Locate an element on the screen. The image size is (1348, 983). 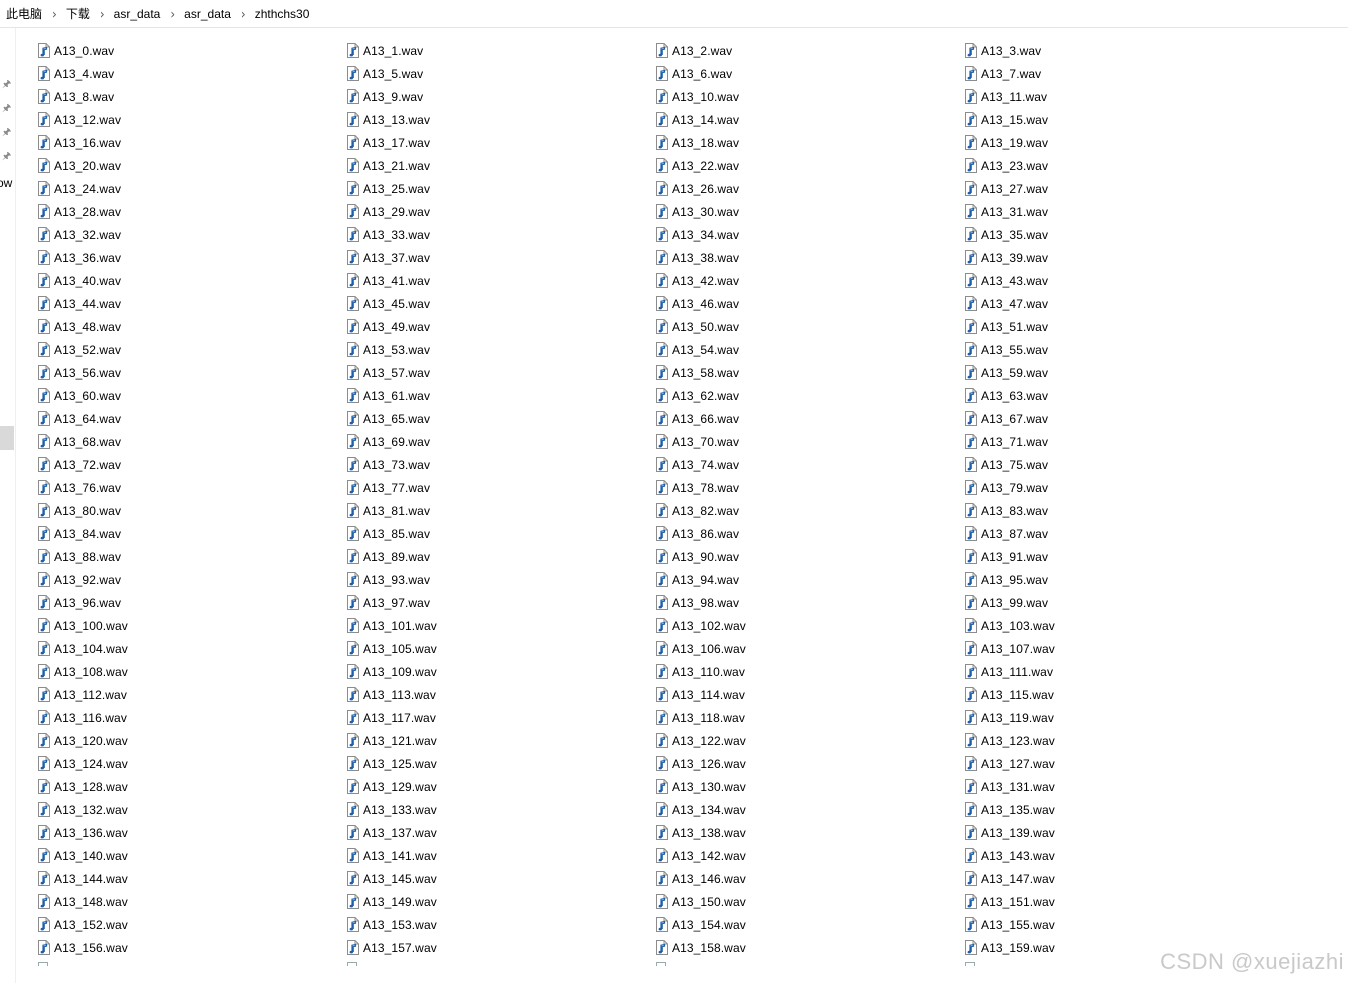
file-item: A13_135.wav is located at coordinates (1115, 809).